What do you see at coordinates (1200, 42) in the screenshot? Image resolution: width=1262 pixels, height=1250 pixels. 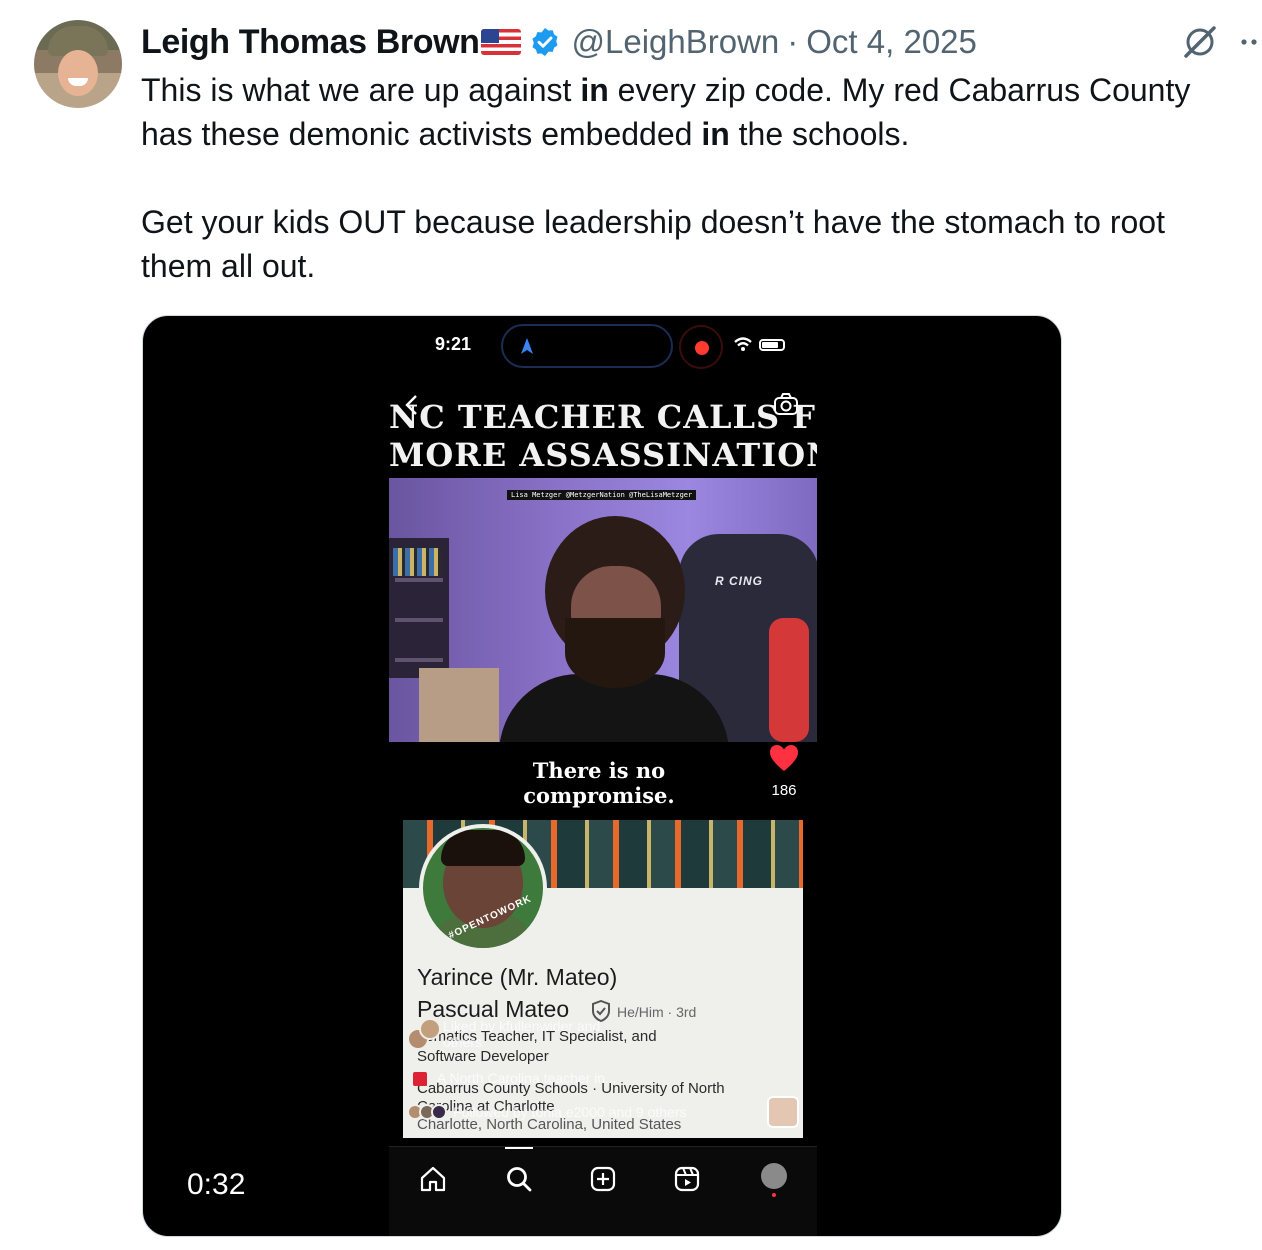 I see `grok-icon` at bounding box center [1200, 42].